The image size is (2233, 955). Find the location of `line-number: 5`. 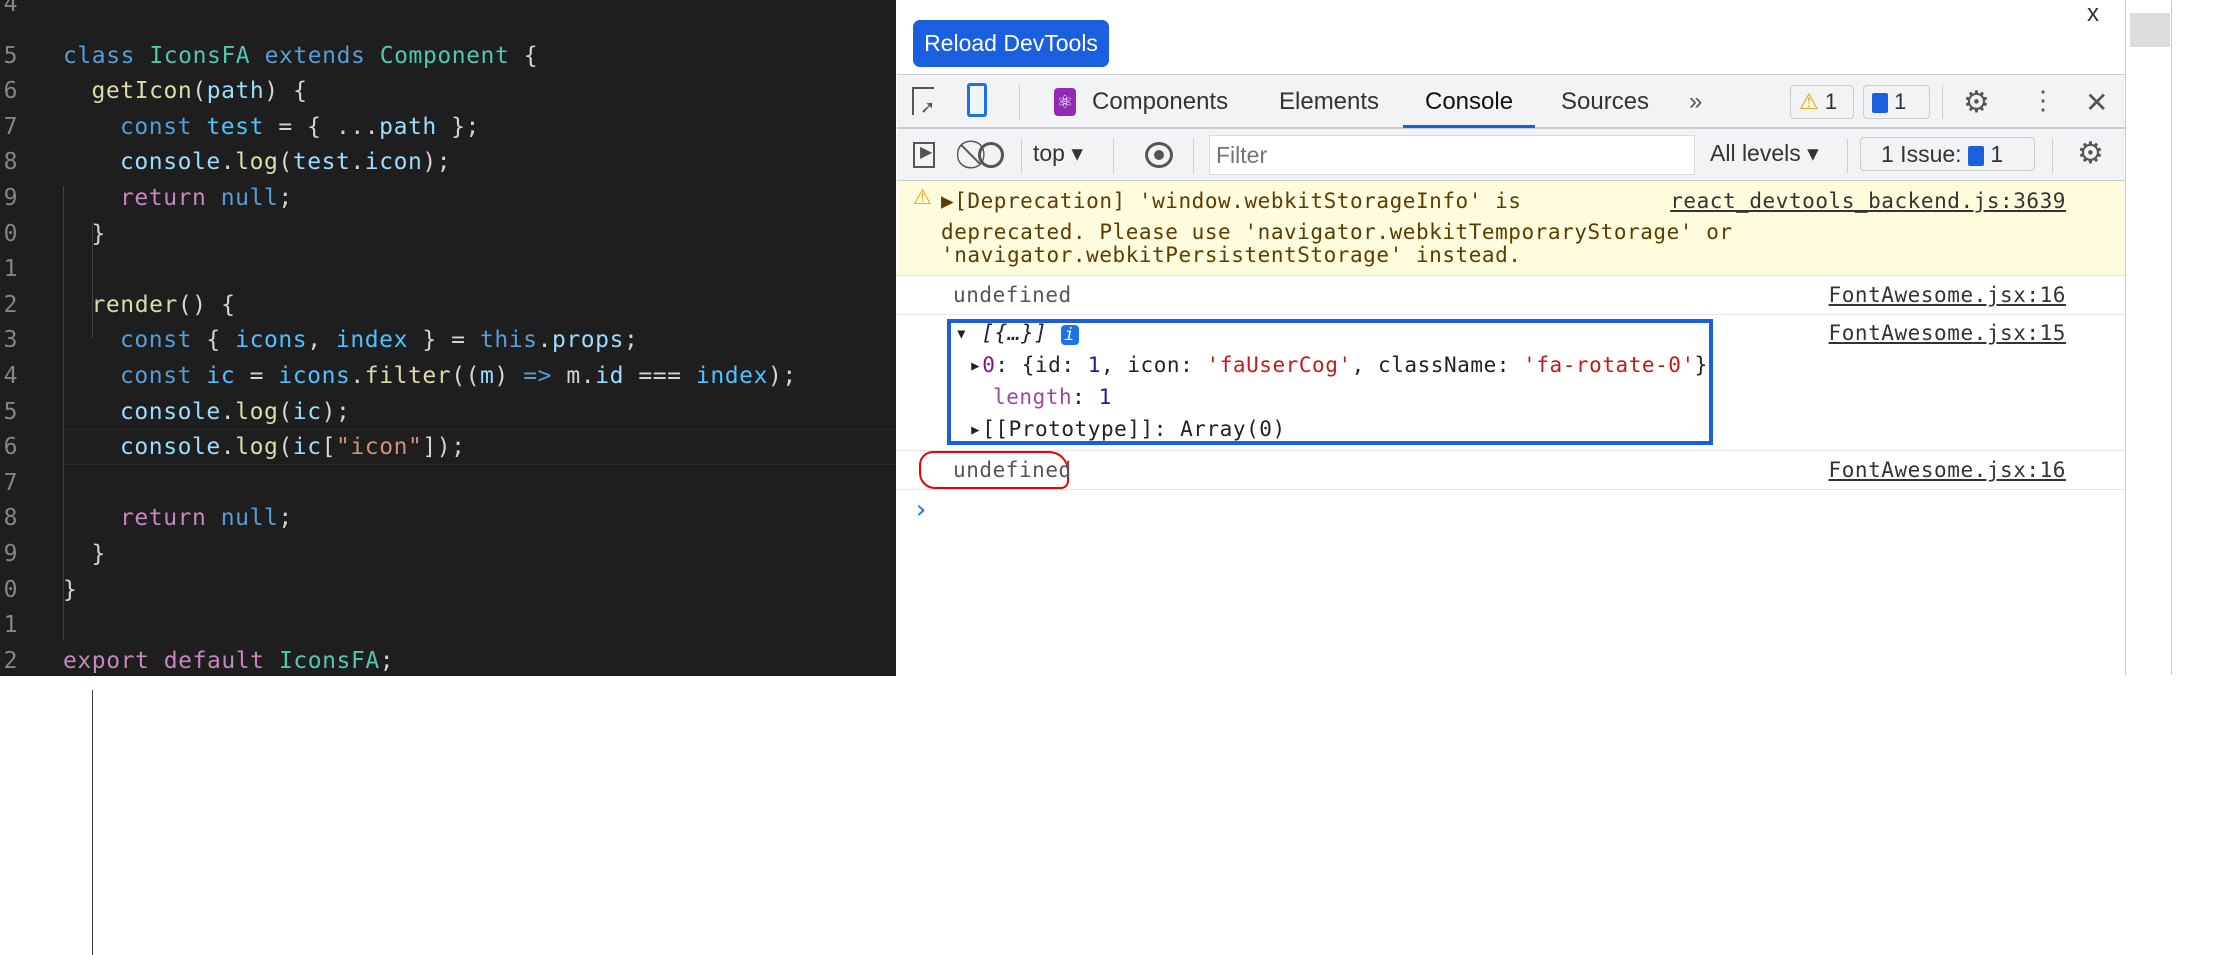

line-number: 5 is located at coordinates (10, 411).